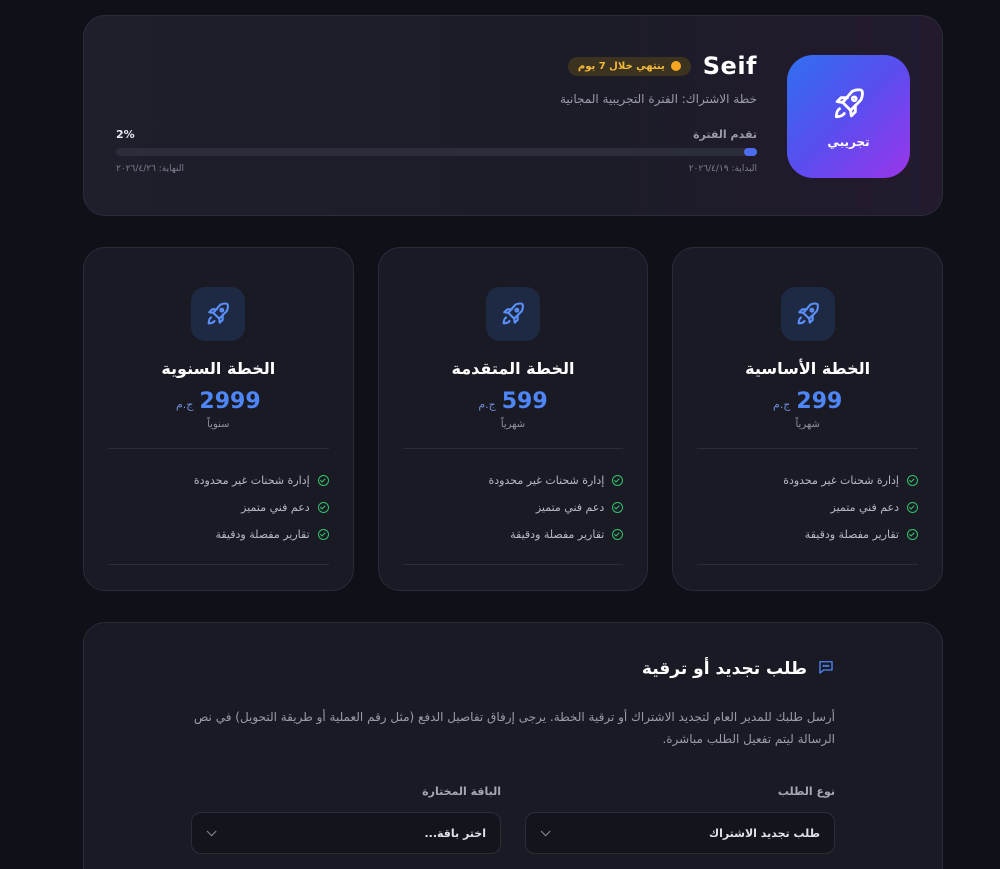 This screenshot has height=869, width=1000. What do you see at coordinates (724, 669) in the screenshot?
I see `request-title: طلب تجديد أو ترقية` at bounding box center [724, 669].